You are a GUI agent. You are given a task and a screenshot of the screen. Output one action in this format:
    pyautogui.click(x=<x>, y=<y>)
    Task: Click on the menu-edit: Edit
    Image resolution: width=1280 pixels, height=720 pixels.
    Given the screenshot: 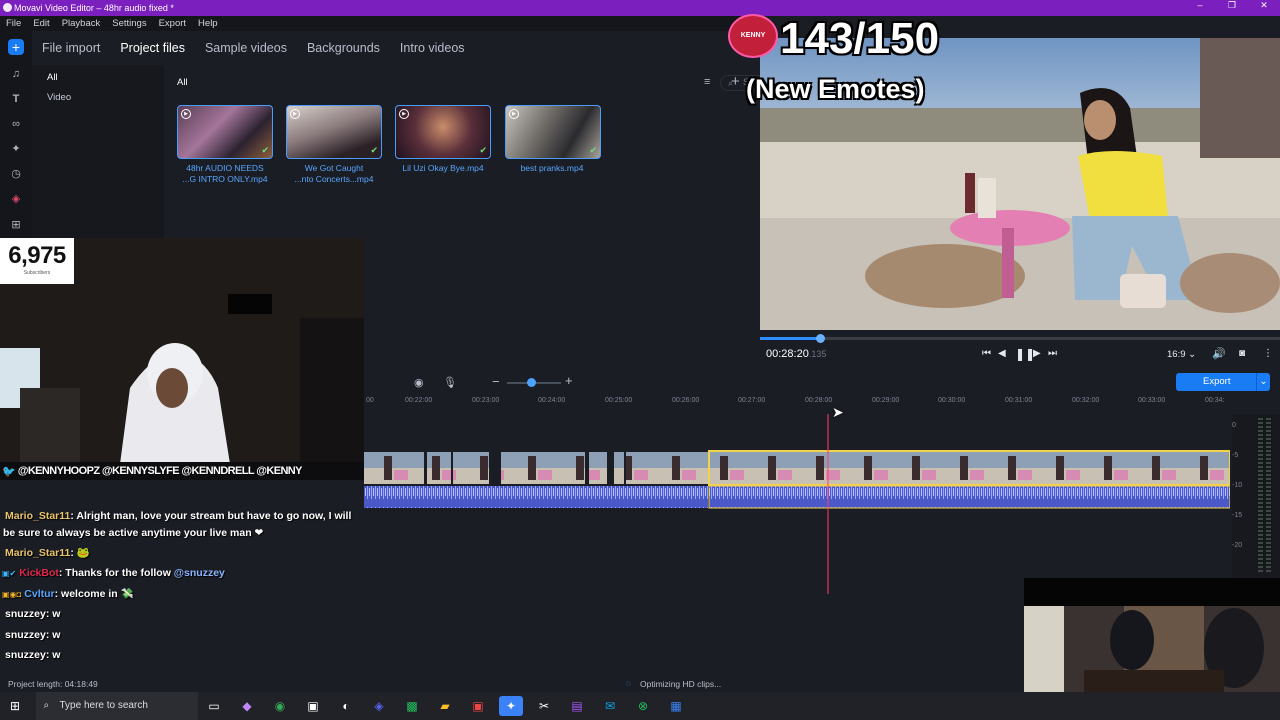 What is the action you would take?
    pyautogui.click(x=41, y=23)
    